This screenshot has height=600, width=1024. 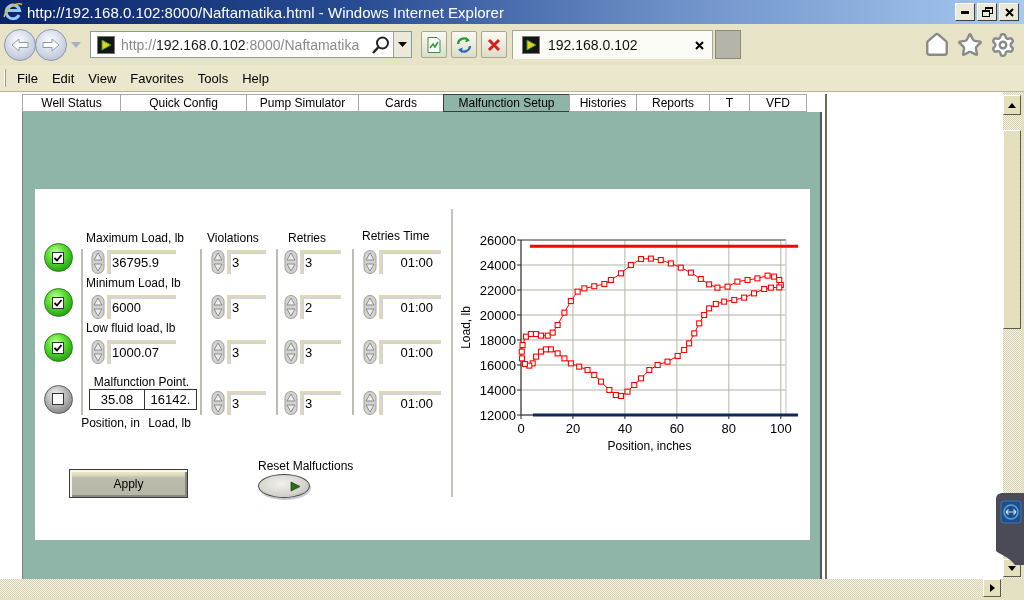 What do you see at coordinates (1003, 44) in the screenshot?
I see `settings-icon` at bounding box center [1003, 44].